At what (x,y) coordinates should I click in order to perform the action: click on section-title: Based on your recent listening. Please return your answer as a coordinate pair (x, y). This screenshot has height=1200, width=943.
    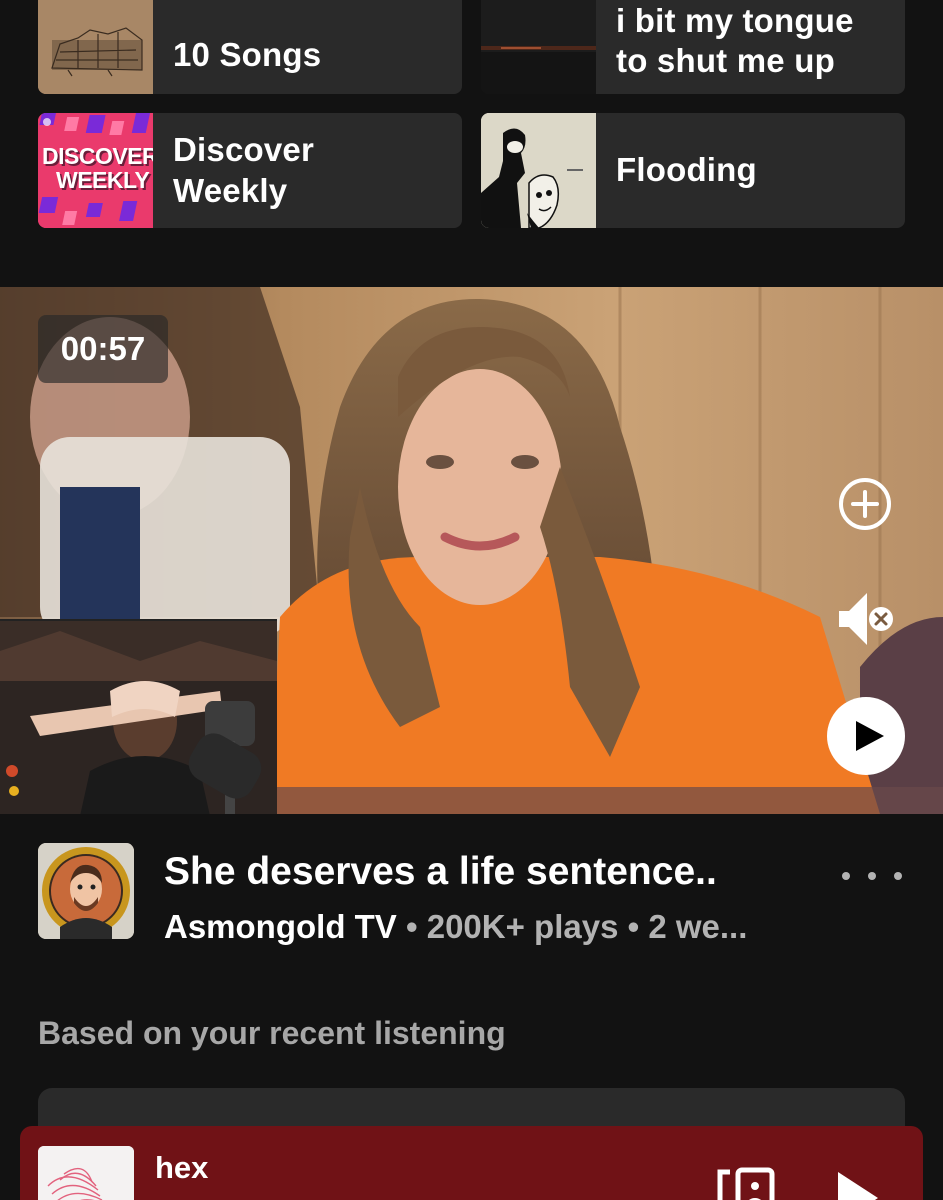
    Looking at the image, I should click on (272, 1033).